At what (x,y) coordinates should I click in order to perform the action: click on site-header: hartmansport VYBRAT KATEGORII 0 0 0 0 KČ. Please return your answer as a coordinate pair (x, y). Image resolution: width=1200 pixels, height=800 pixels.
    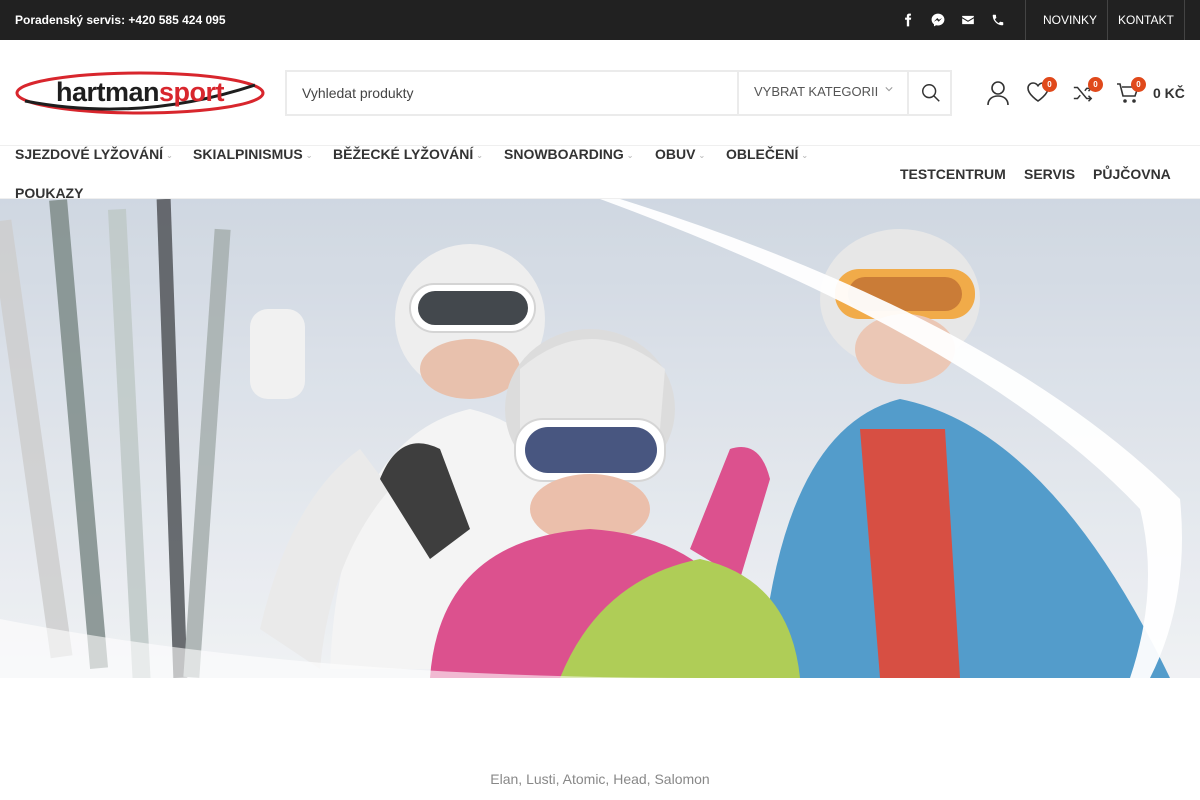
    Looking at the image, I should click on (600, 92).